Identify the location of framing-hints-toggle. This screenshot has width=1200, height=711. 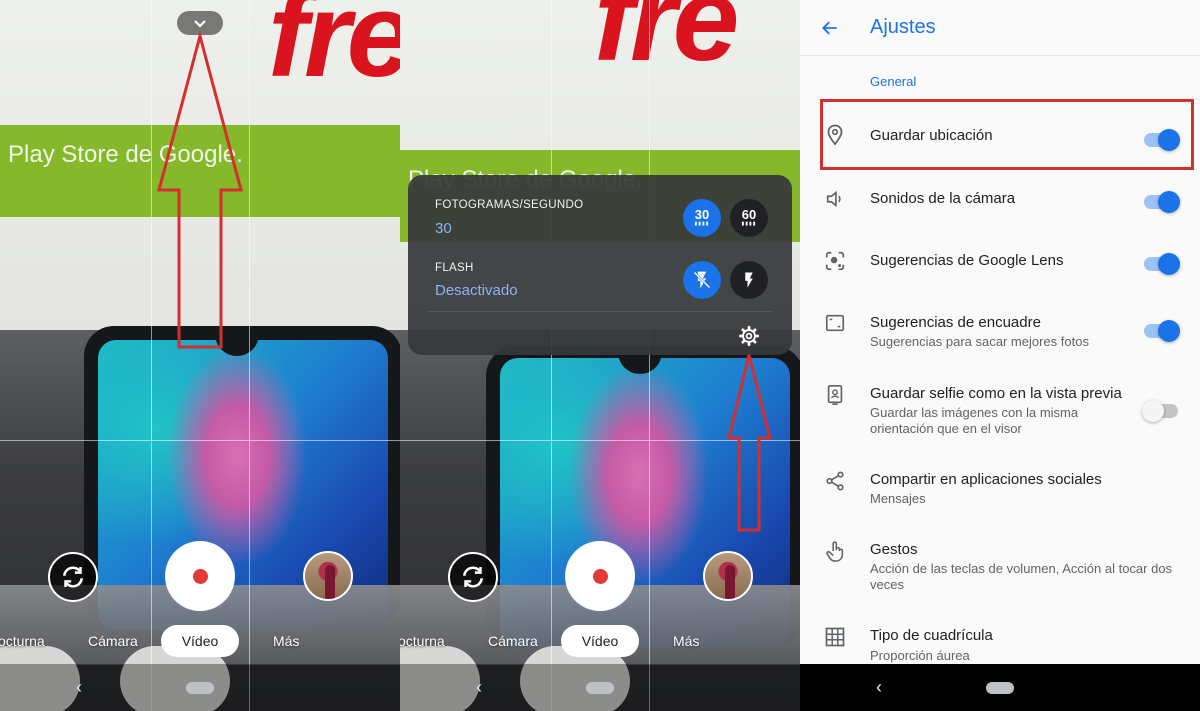
(1162, 331).